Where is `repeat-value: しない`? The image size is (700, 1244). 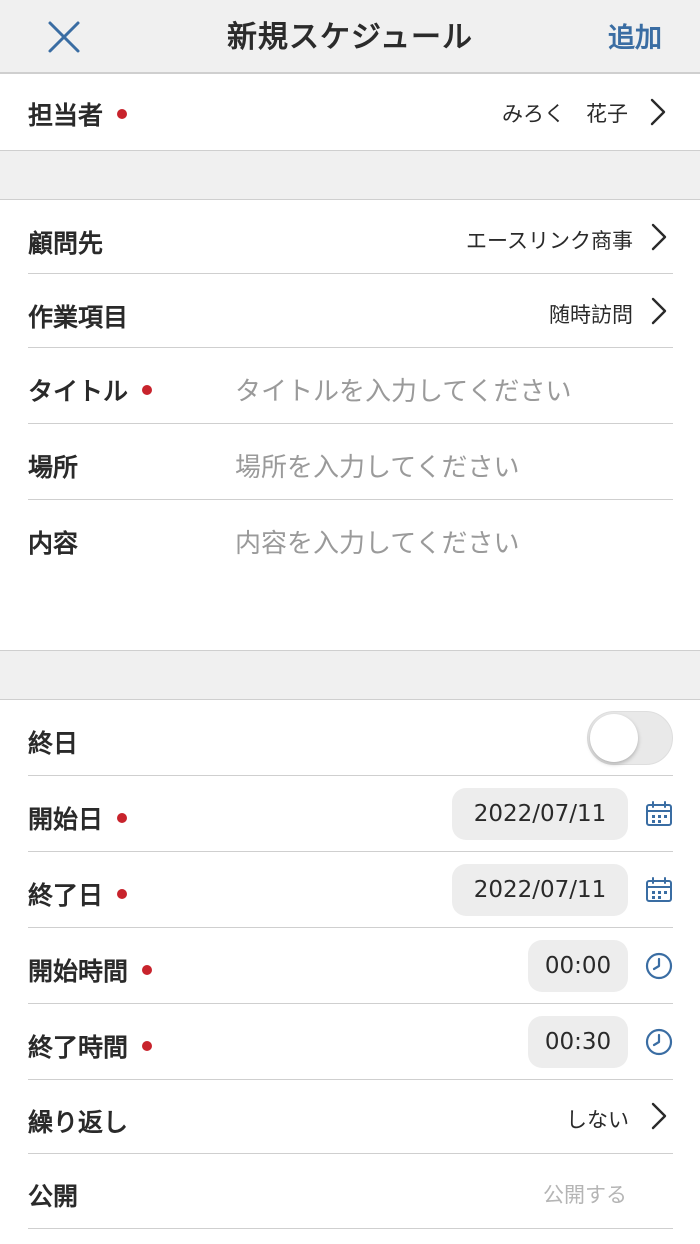 repeat-value: しない is located at coordinates (597, 1120).